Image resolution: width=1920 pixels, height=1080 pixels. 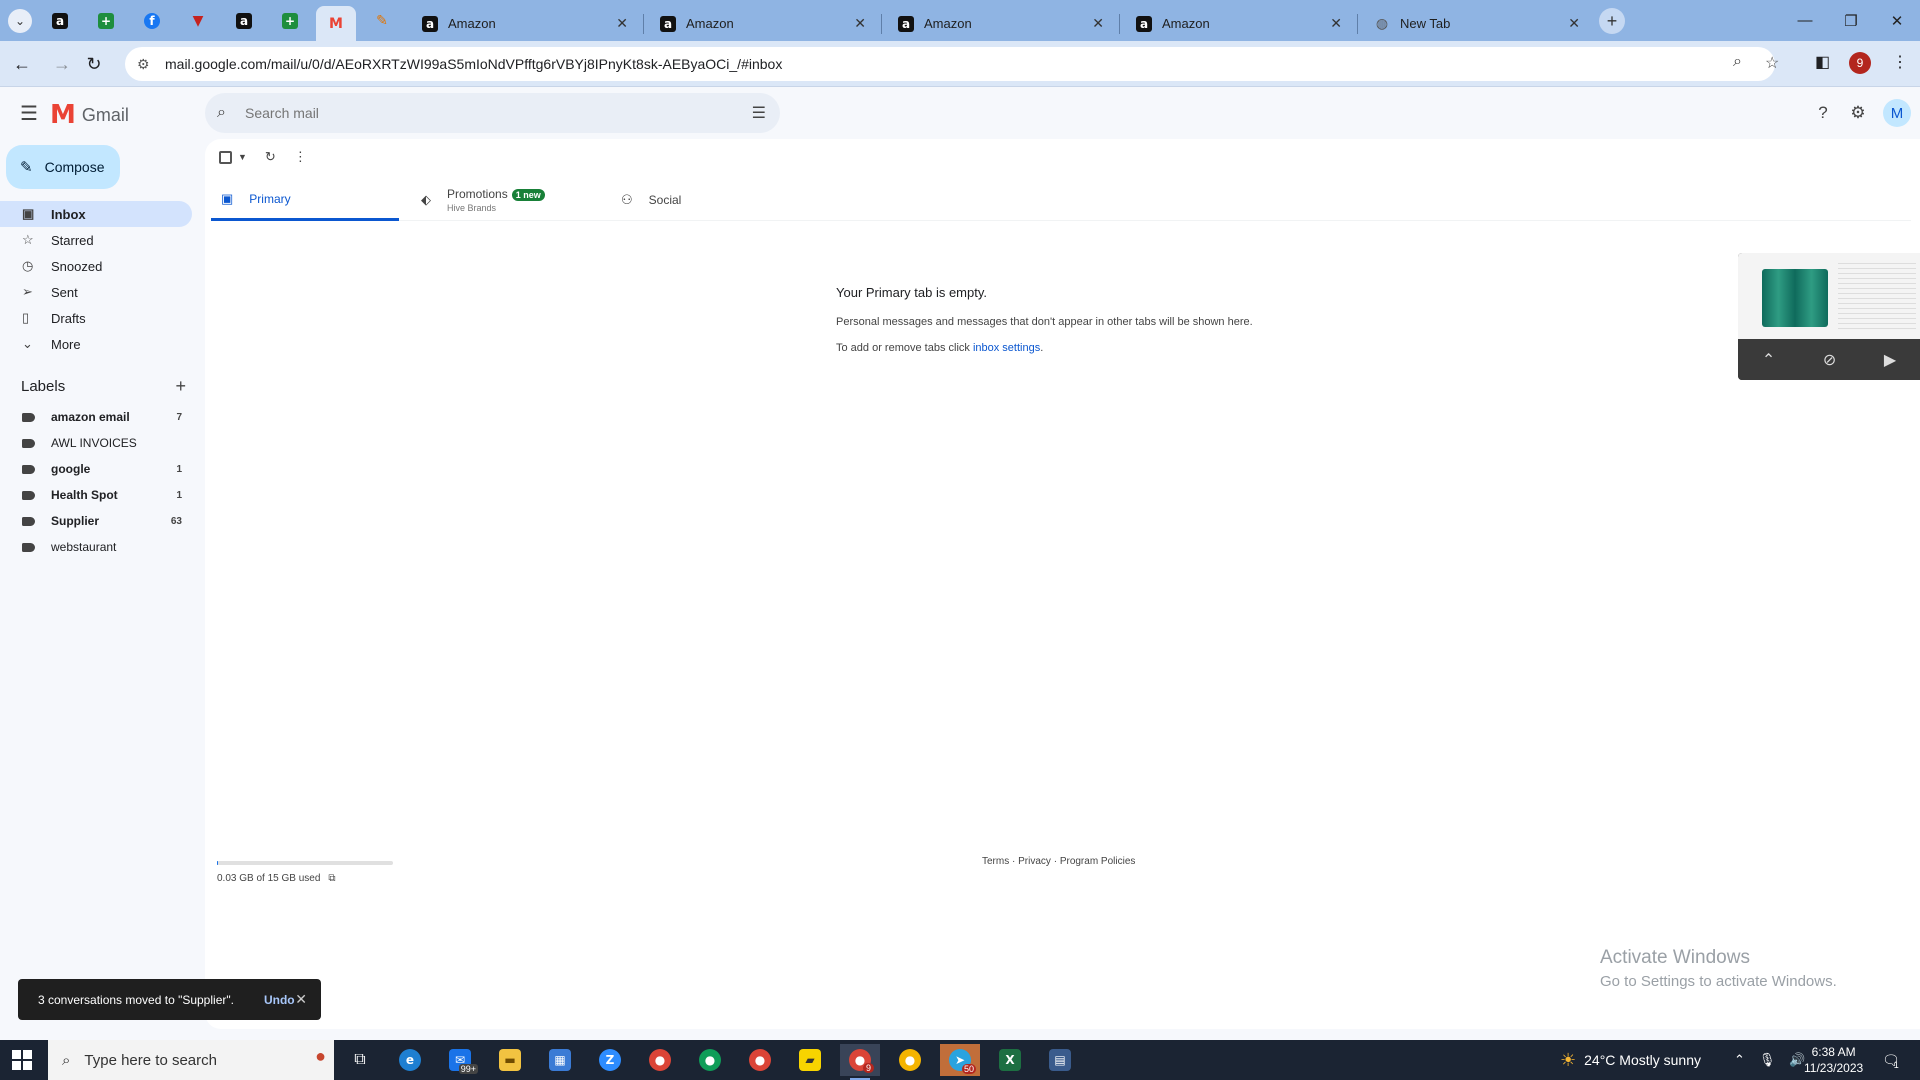 What do you see at coordinates (1767, 1060) in the screenshot?
I see `microphone-icon: 🎙` at bounding box center [1767, 1060].